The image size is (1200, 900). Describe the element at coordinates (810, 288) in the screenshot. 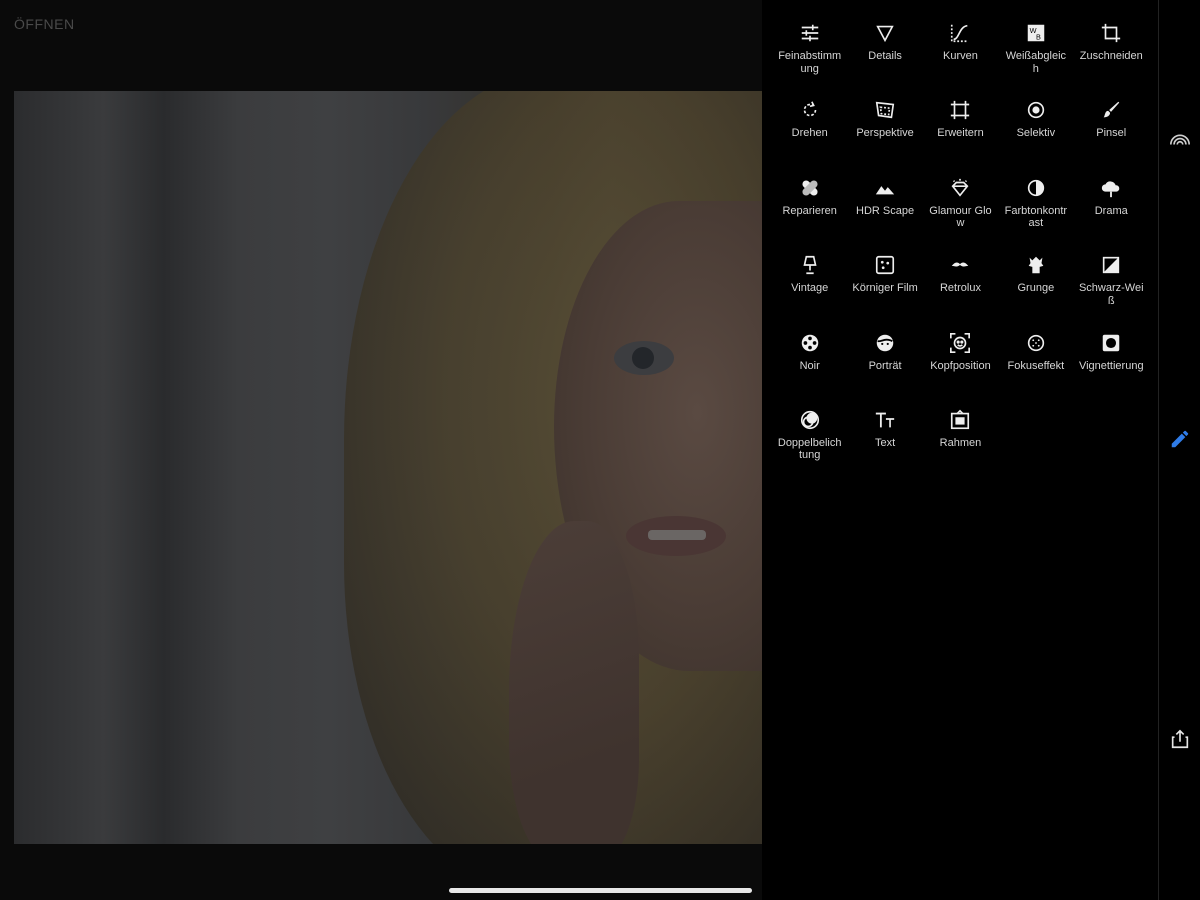

I see `tool-label: Vintage` at that location.